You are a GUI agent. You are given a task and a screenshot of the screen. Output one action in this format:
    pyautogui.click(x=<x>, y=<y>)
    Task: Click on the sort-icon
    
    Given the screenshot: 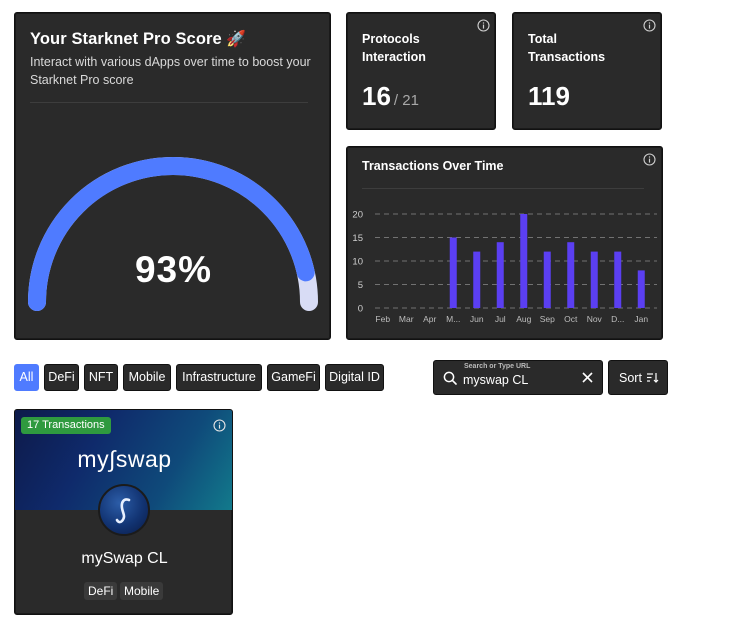 What is the action you would take?
    pyautogui.click(x=653, y=378)
    